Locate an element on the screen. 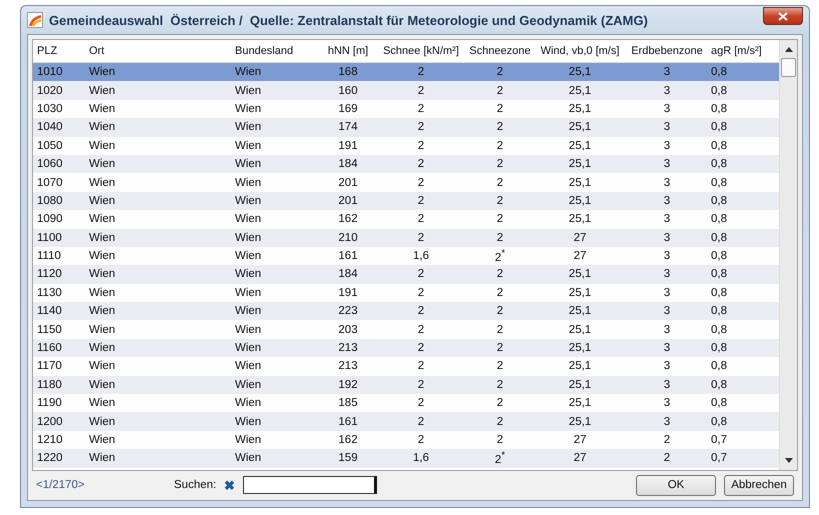 This screenshot has width=819, height=515. table-row: 1060 Wien Wien 184 2 2 25,1 3 0,8 is located at coordinates (406, 164).